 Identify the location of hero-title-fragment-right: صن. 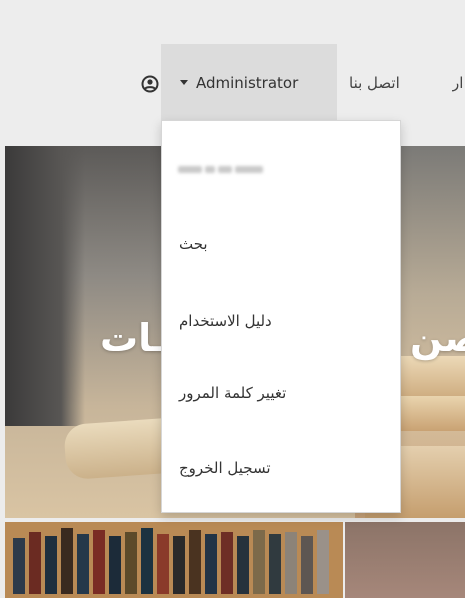
(437, 338).